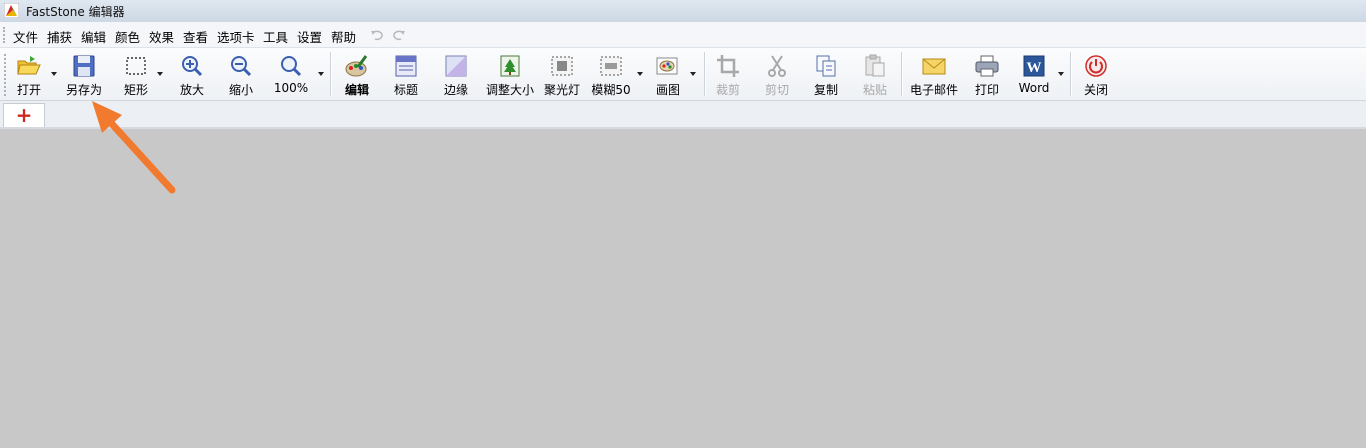 The height and width of the screenshot is (448, 1366). I want to click on word-button: W Word, so click(1034, 74).